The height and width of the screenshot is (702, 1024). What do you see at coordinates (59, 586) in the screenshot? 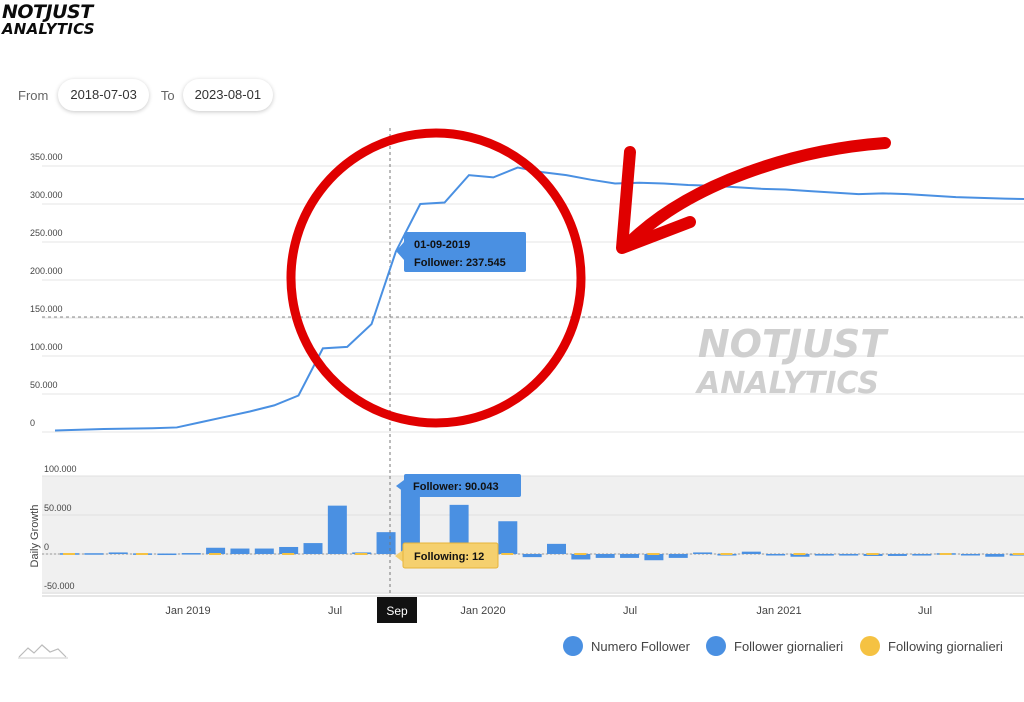
I see `bar-y-tick-label: -50.000` at bounding box center [59, 586].